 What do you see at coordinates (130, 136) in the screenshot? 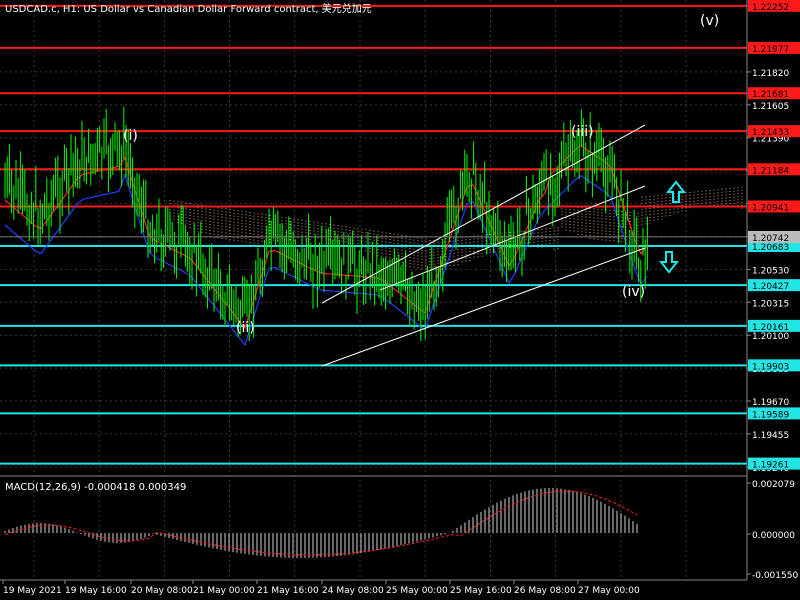
I see `wave-label-i: (i)` at bounding box center [130, 136].